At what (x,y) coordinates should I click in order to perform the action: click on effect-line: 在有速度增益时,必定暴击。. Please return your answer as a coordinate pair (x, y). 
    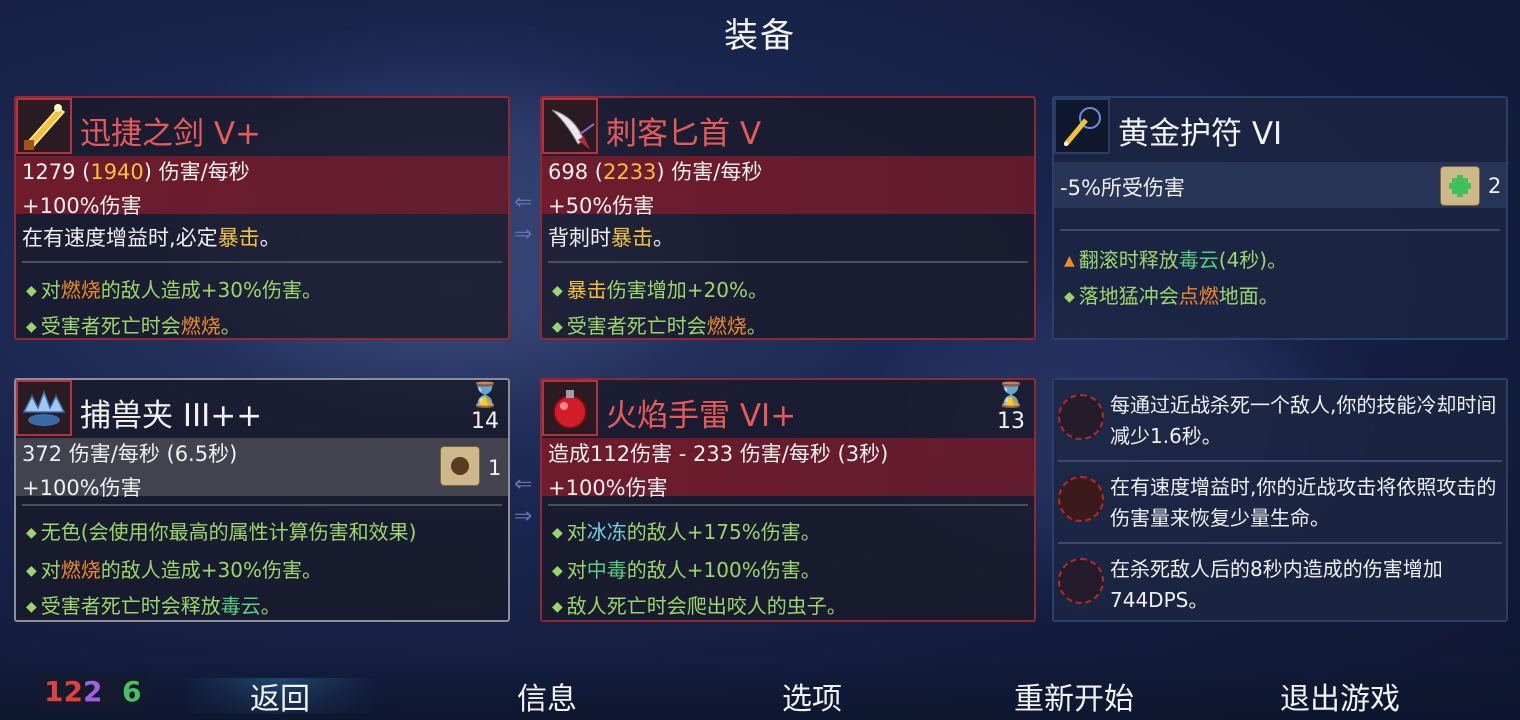
    Looking at the image, I should click on (151, 238).